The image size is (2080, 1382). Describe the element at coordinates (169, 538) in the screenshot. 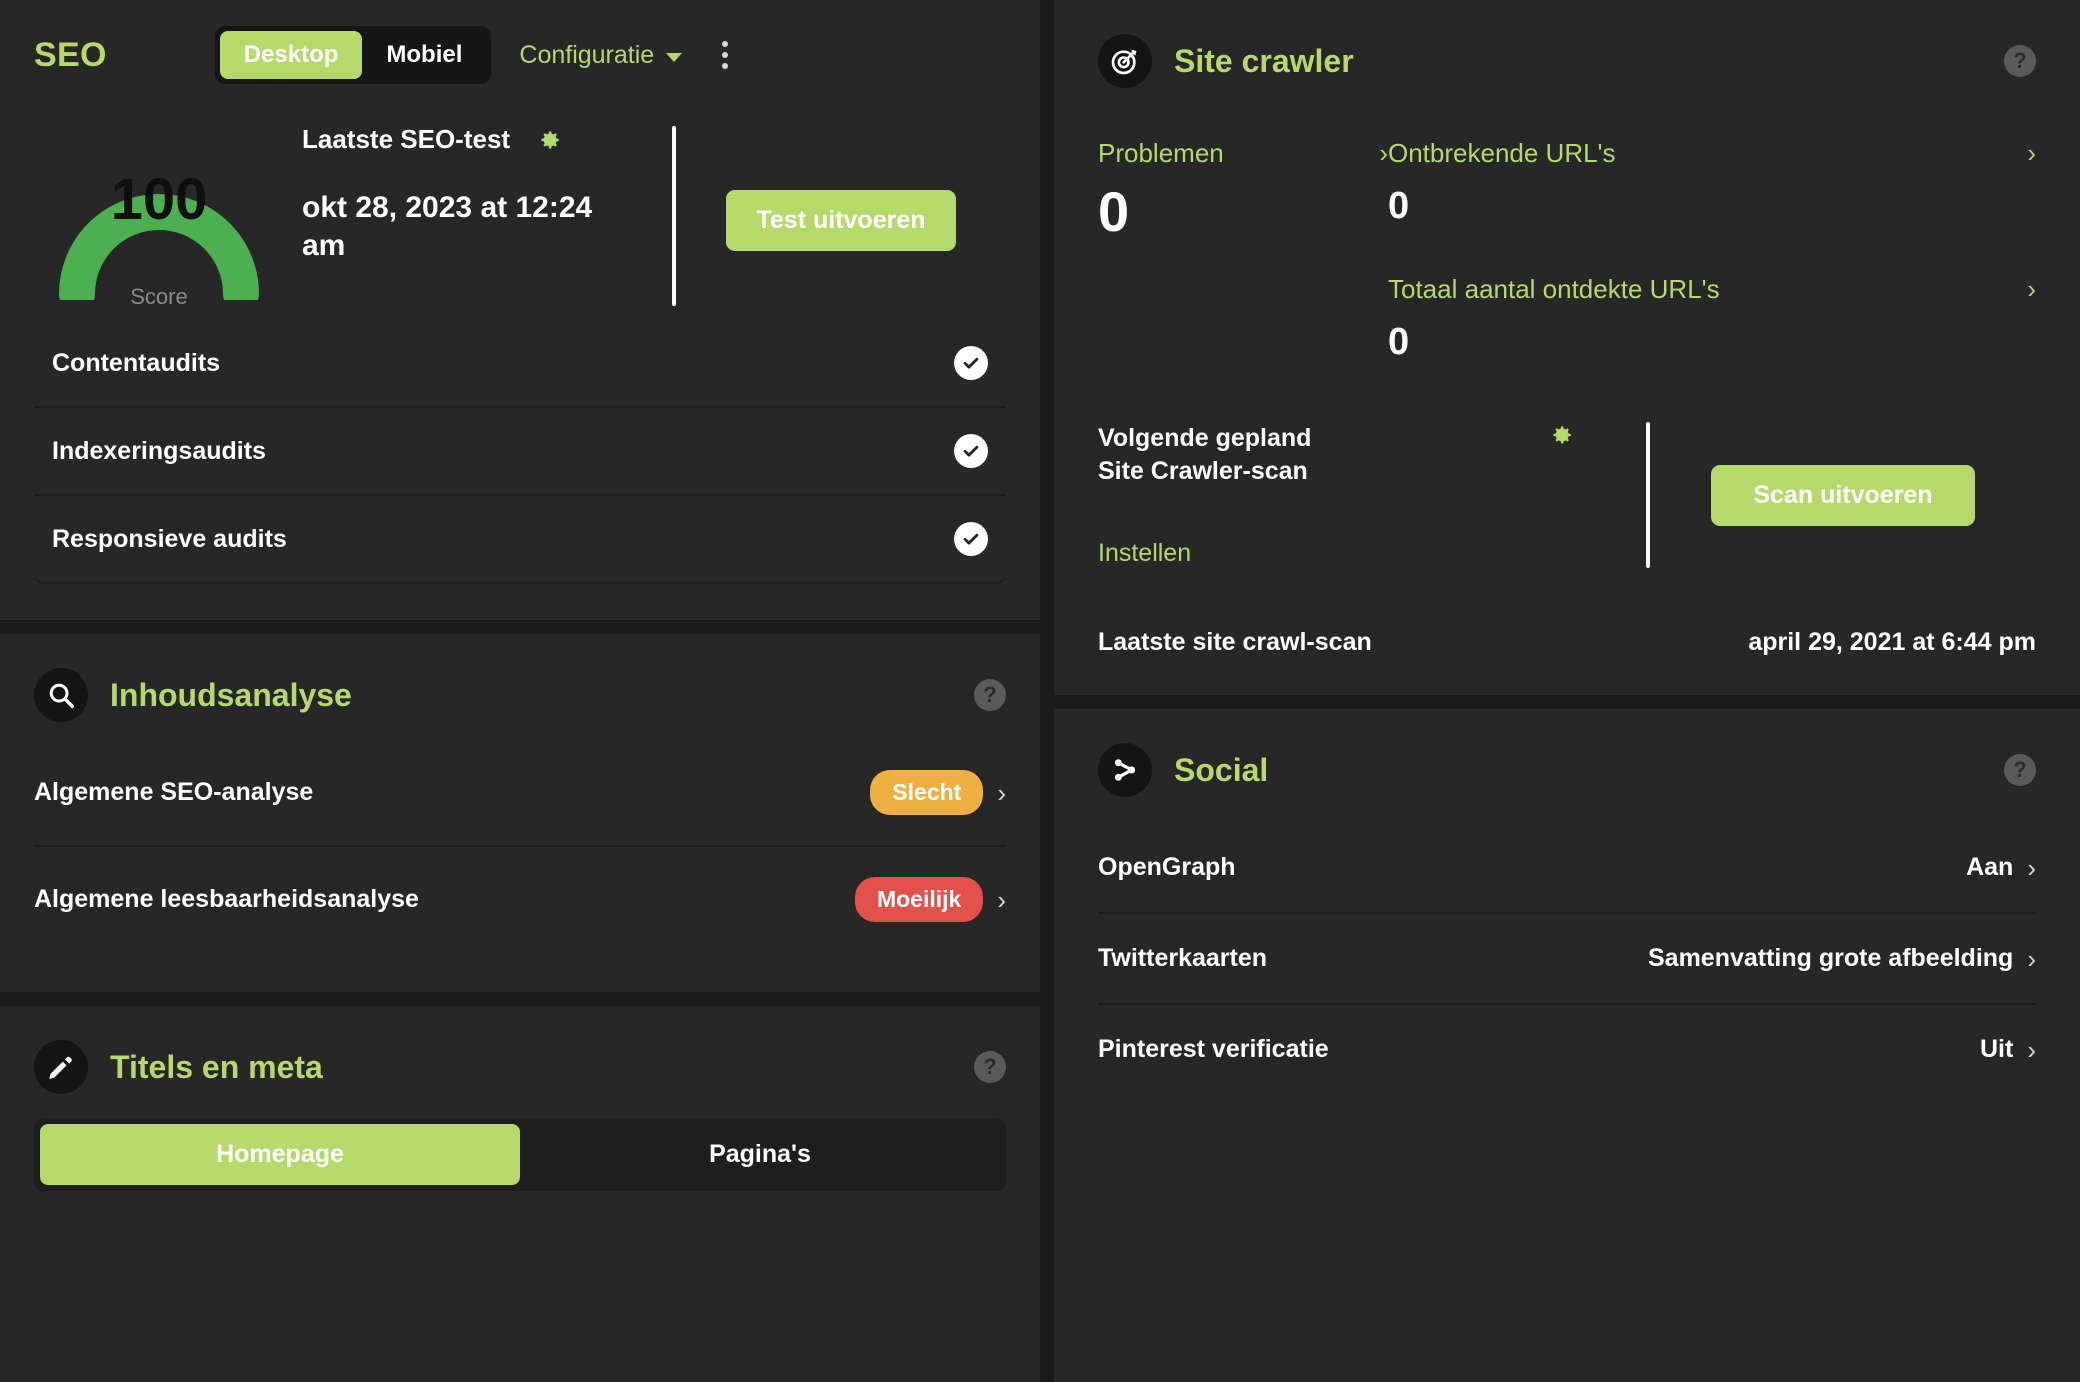

I see `audit-label: Responsieve audits` at that location.